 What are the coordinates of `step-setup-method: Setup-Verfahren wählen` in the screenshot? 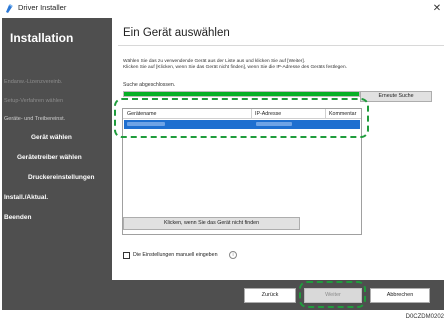 It's located at (34, 101).